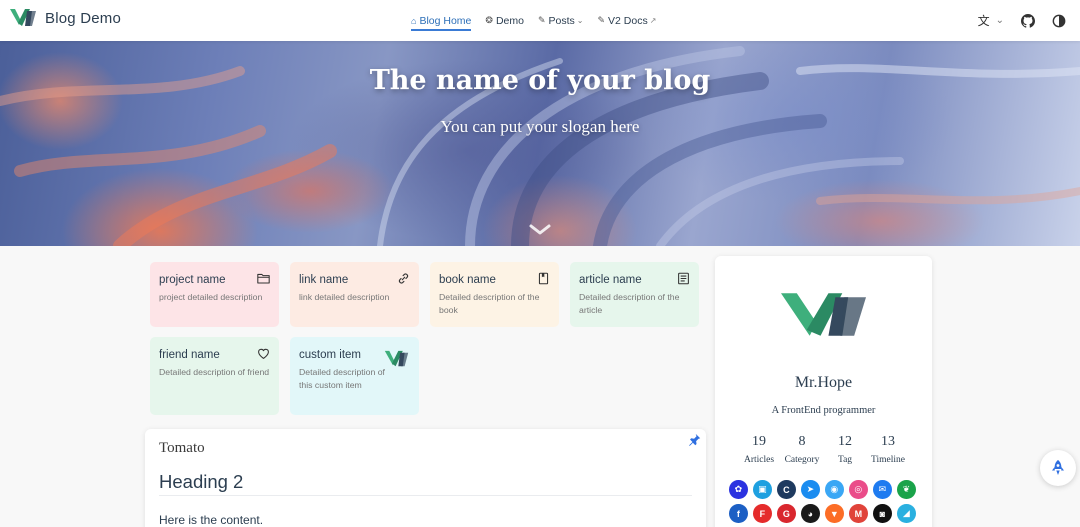 The width and height of the screenshot is (1080, 527). What do you see at coordinates (509, 20) in the screenshot?
I see `nav-label: Demo` at bounding box center [509, 20].